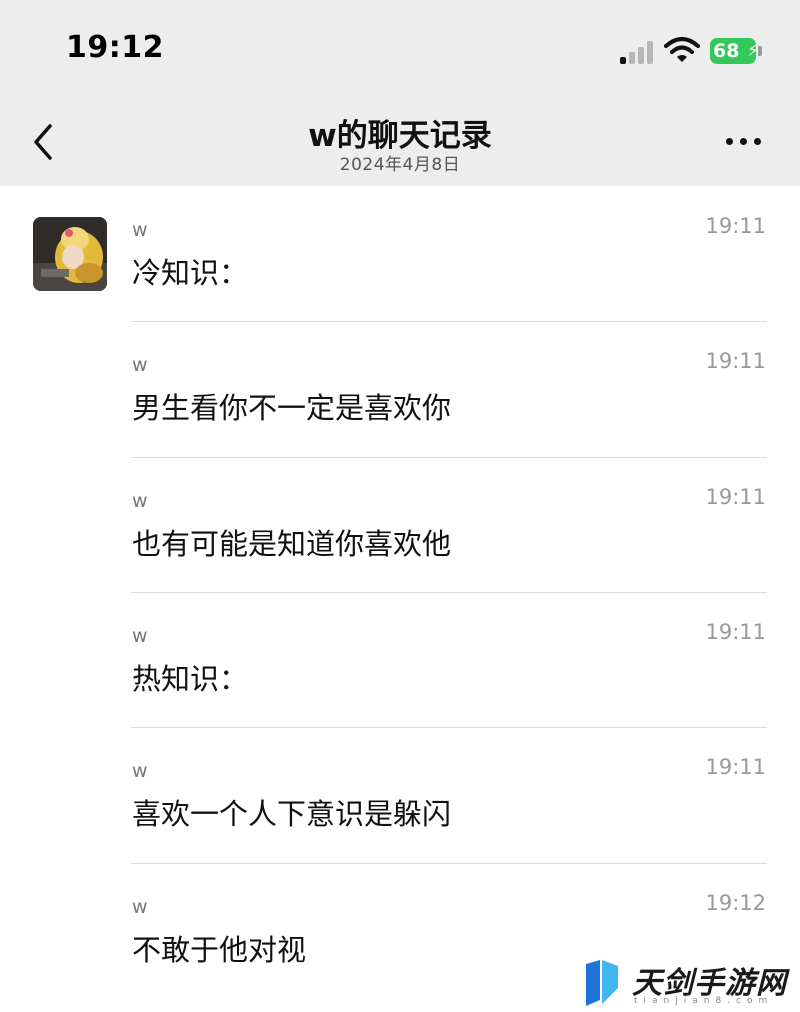 Image resolution: width=800 pixels, height=1012 pixels. I want to click on battery-cap, so click(760, 51).